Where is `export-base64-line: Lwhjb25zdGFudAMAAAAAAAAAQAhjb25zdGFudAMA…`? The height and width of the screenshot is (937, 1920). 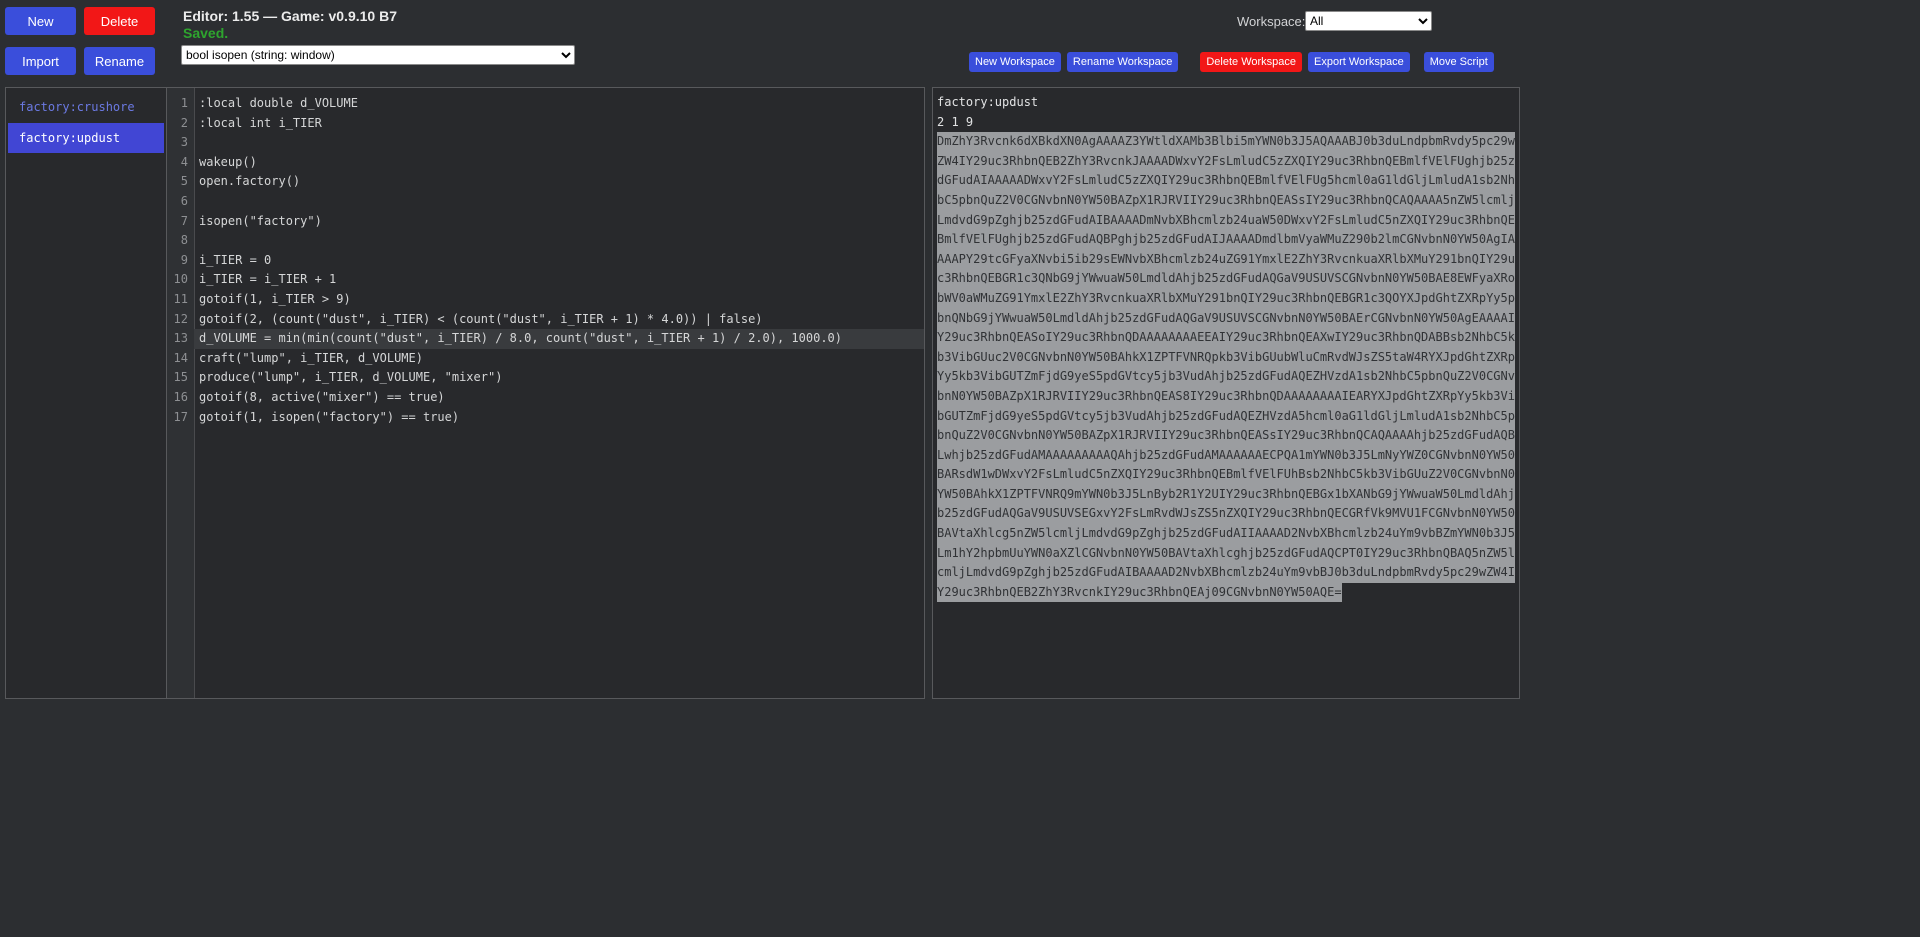
export-base64-line: Lwhjb25zdGFudAMAAAAAAAAAQAhjb25zdGFudAMA… is located at coordinates (1226, 455).